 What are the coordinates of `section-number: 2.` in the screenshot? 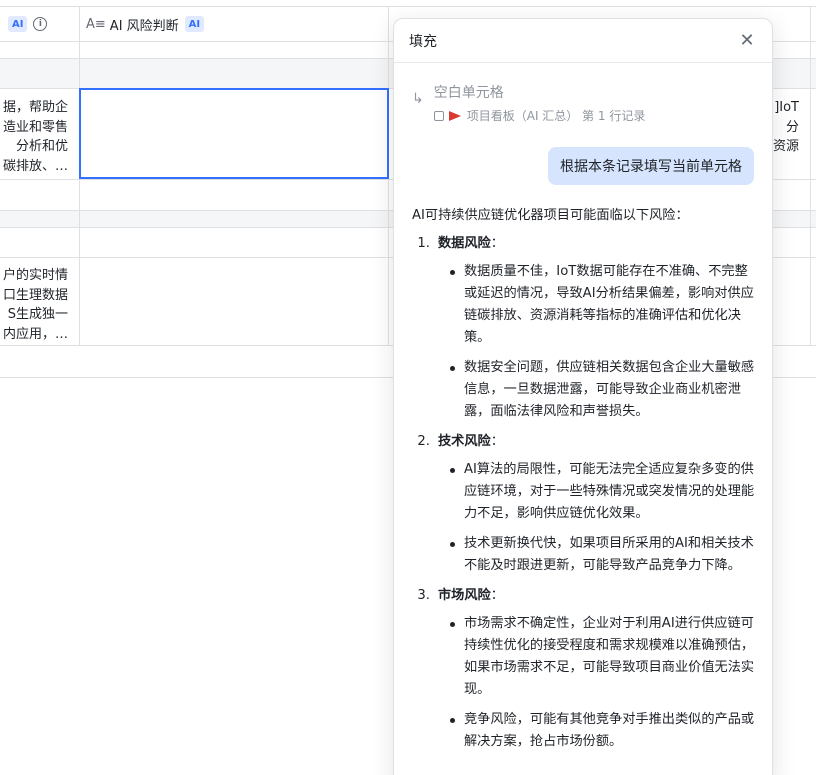 It's located at (423, 441).